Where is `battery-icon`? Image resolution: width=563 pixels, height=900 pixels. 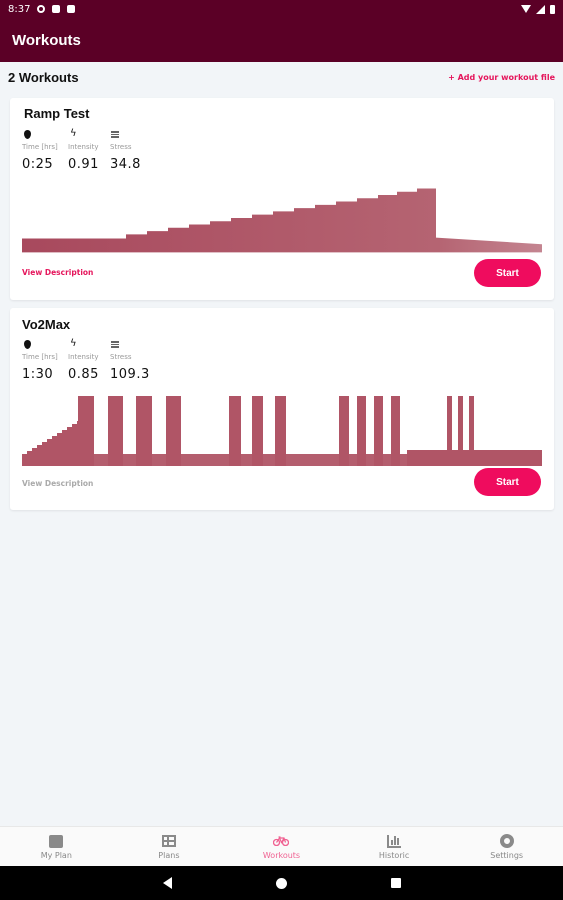
battery-icon is located at coordinates (552, 9).